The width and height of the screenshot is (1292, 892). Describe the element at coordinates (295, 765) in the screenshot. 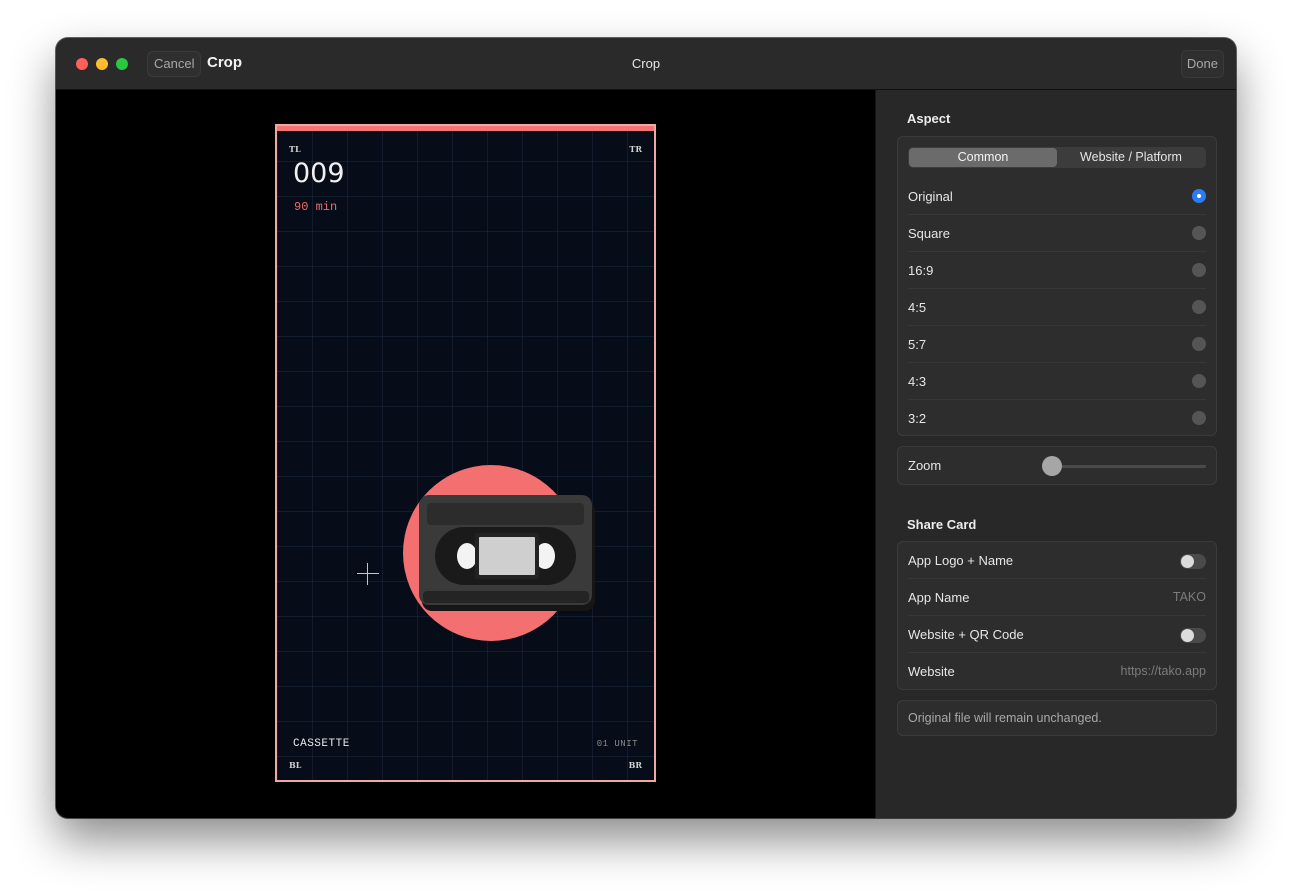

I see `corner-label-bl: BL` at that location.